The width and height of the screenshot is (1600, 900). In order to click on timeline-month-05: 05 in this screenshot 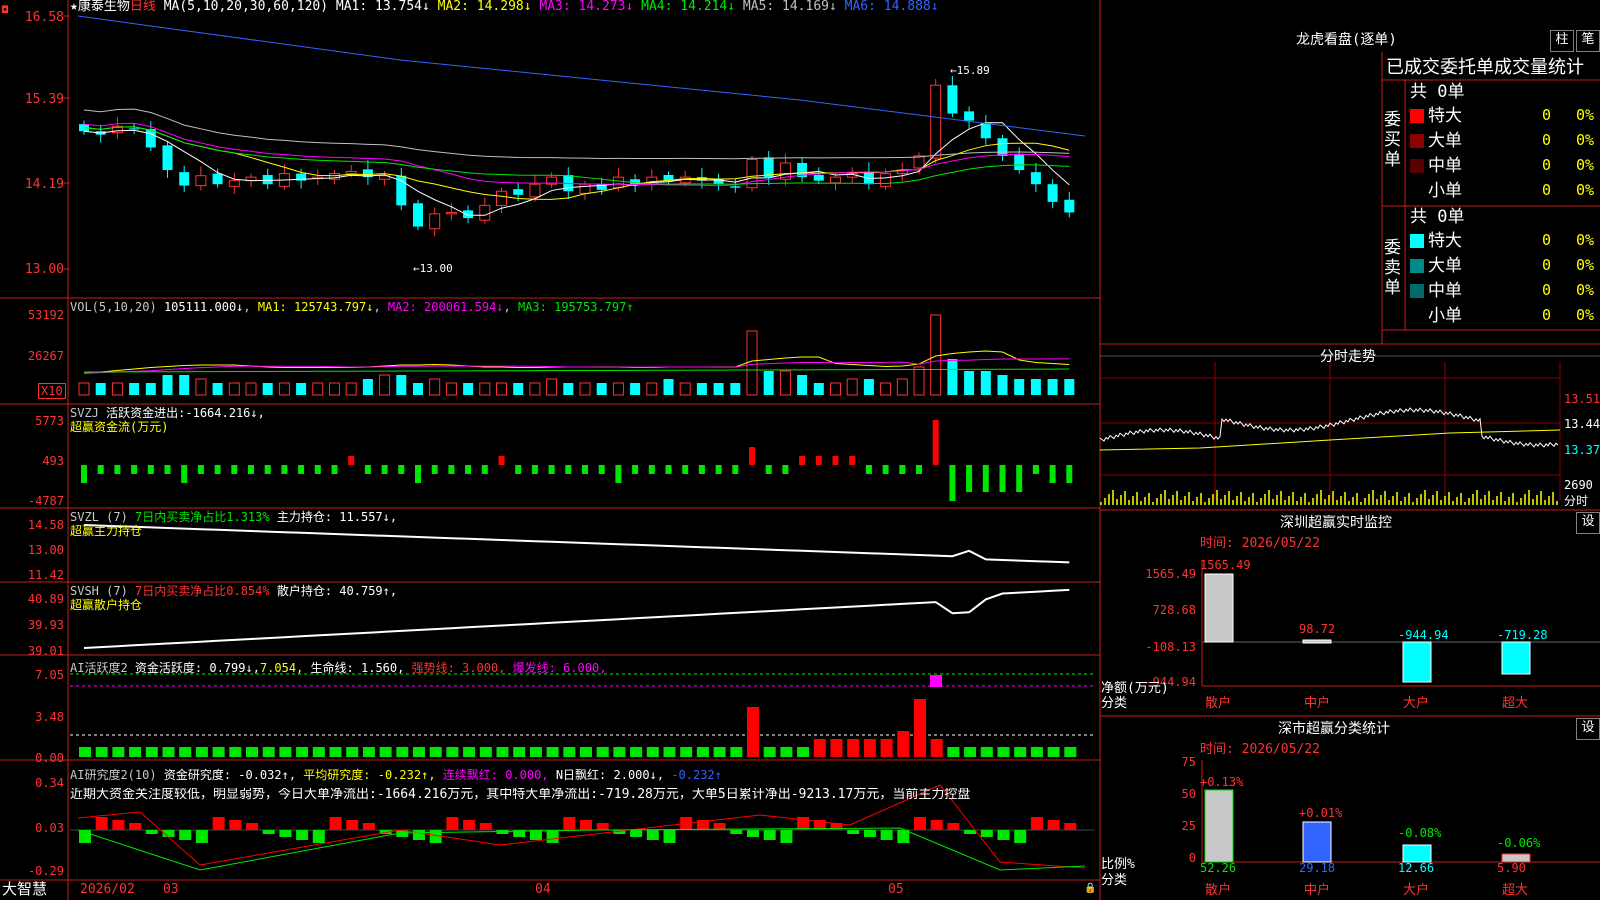, I will do `click(896, 889)`.